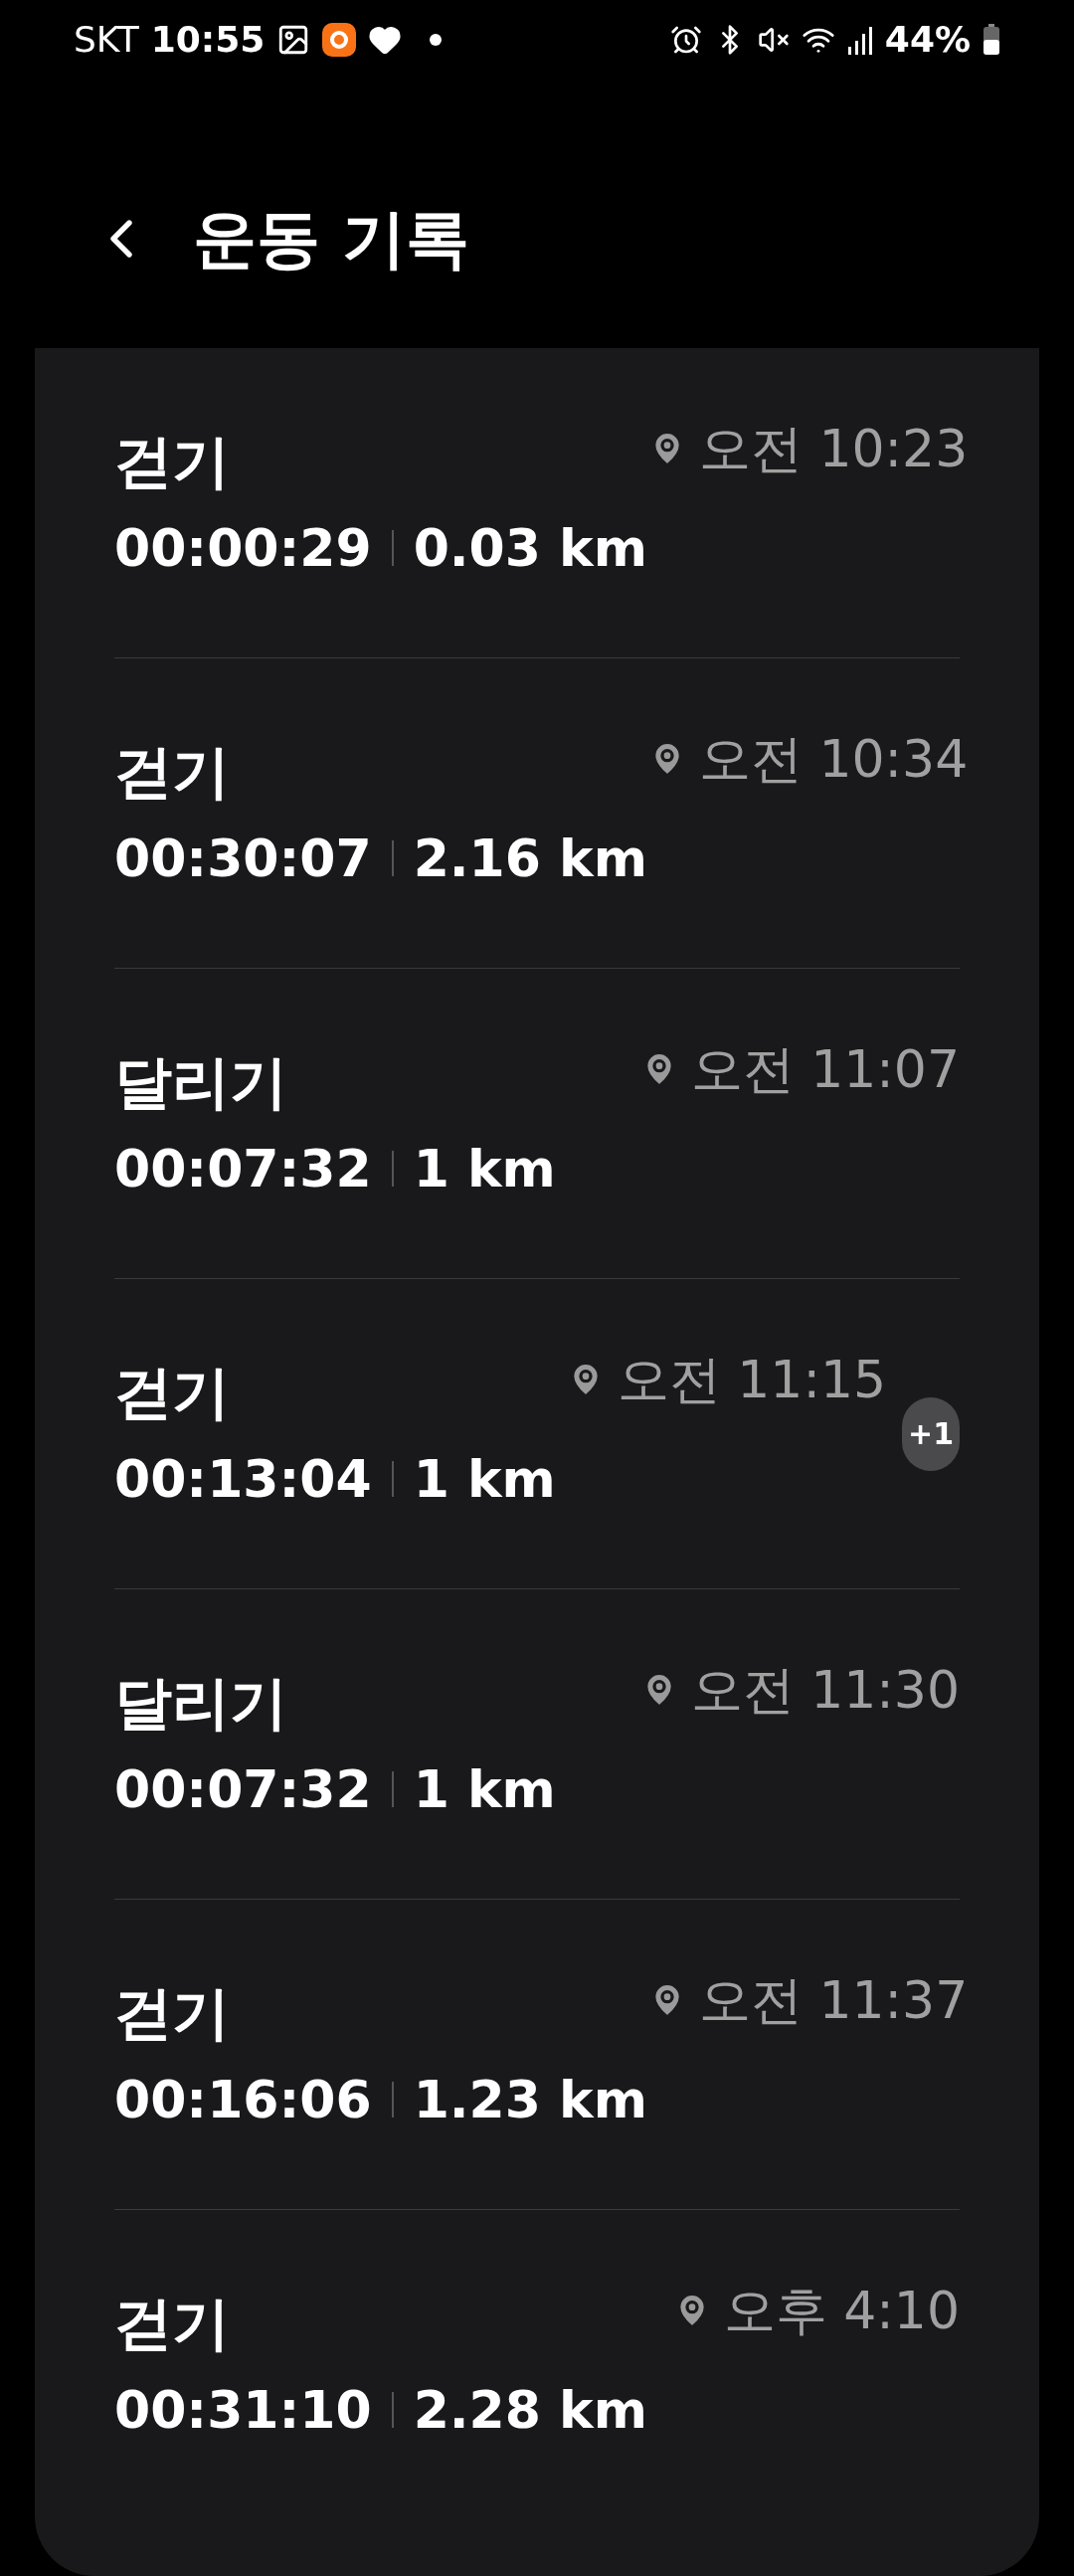 The width and height of the screenshot is (1074, 2576). I want to click on battery-icon, so click(992, 40).